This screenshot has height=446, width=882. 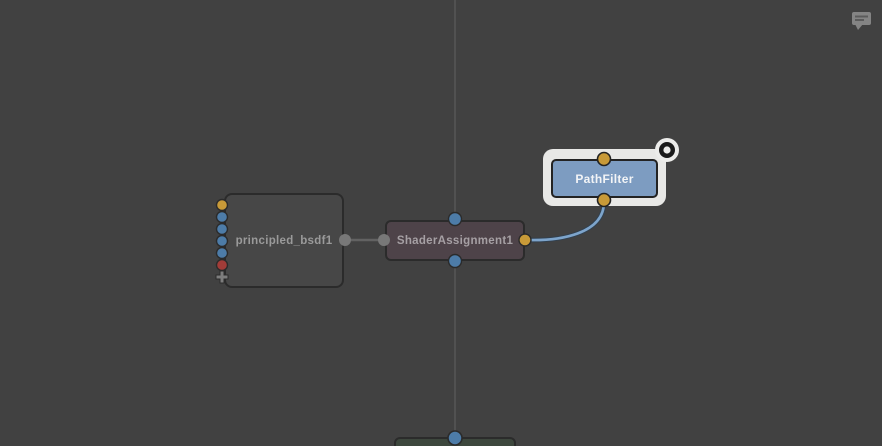 What do you see at coordinates (345, 240) in the screenshot?
I see `port-principled-output` at bounding box center [345, 240].